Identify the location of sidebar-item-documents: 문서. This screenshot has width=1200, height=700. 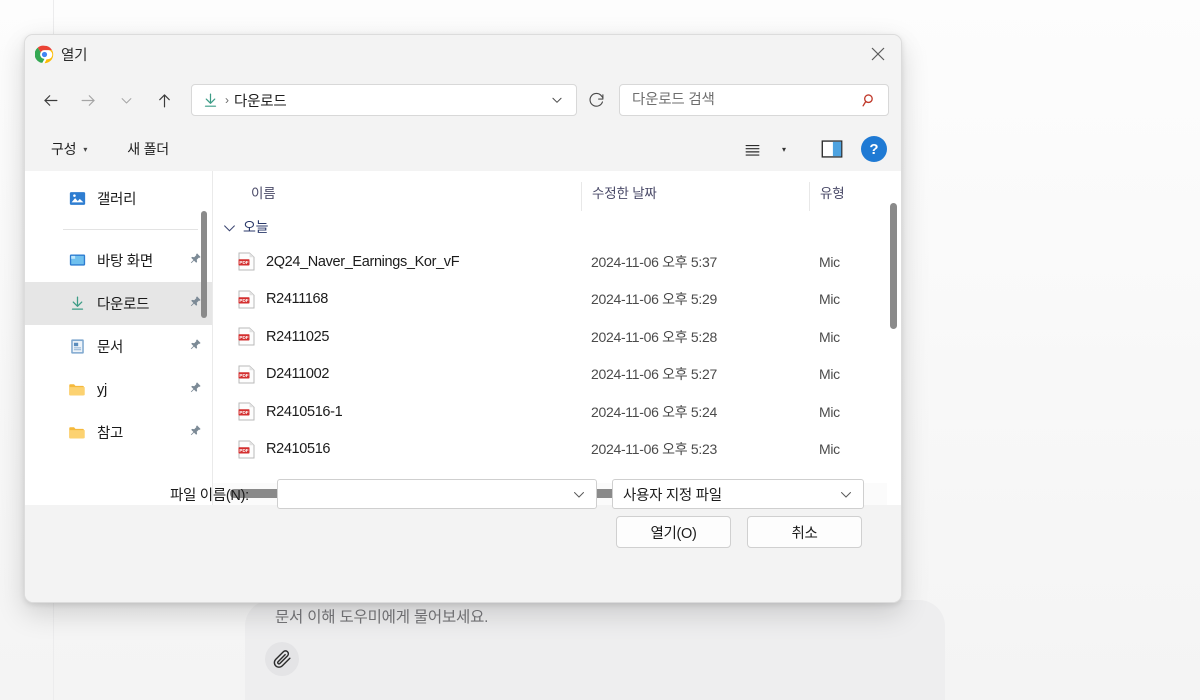
(118, 346).